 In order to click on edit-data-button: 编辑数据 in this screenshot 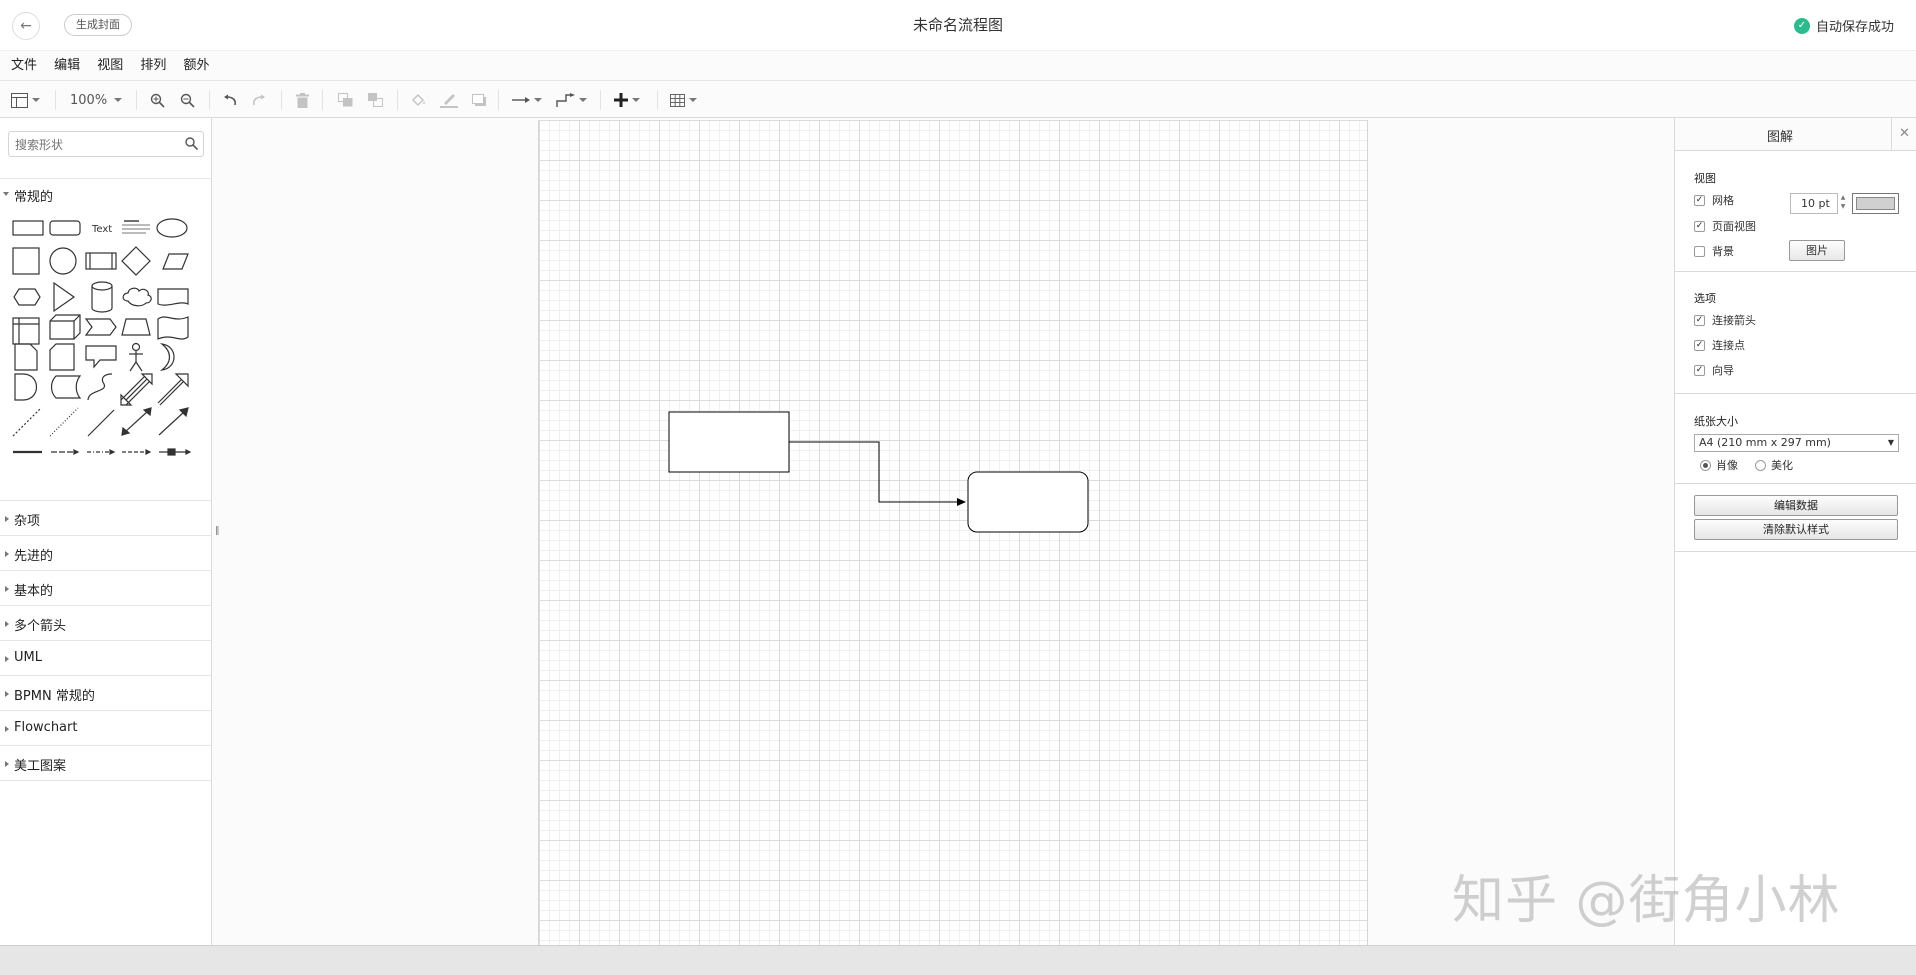, I will do `click(1796, 505)`.